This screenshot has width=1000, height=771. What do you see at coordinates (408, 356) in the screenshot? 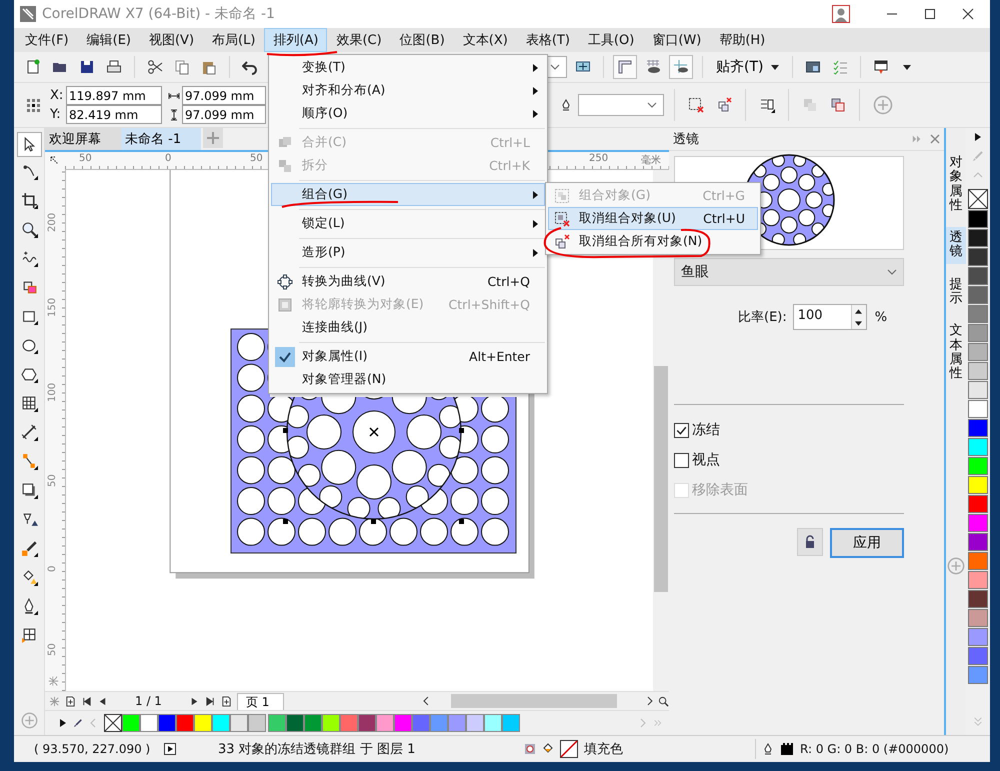
I see `menu-entry: 对象属性(I) Alt+Enter` at bounding box center [408, 356].